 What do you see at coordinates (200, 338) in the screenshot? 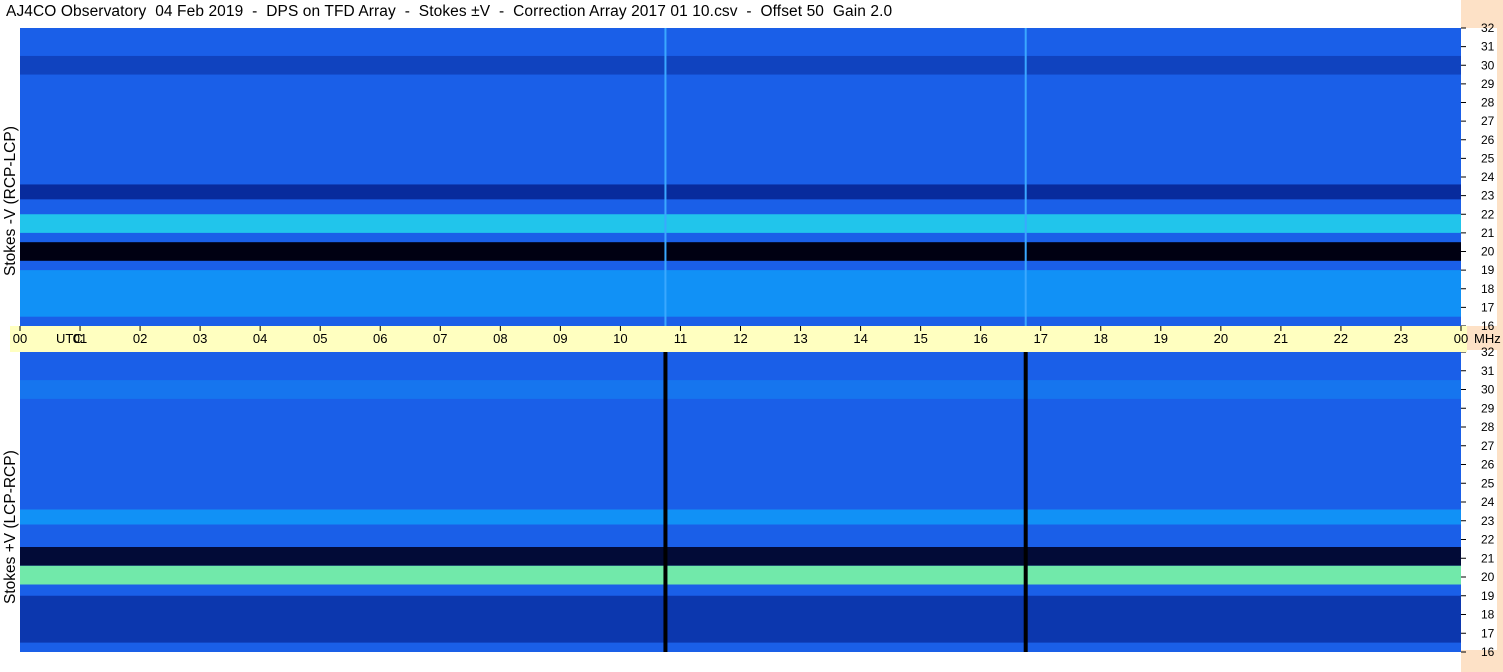
I see `time-tick-label: 03` at bounding box center [200, 338].